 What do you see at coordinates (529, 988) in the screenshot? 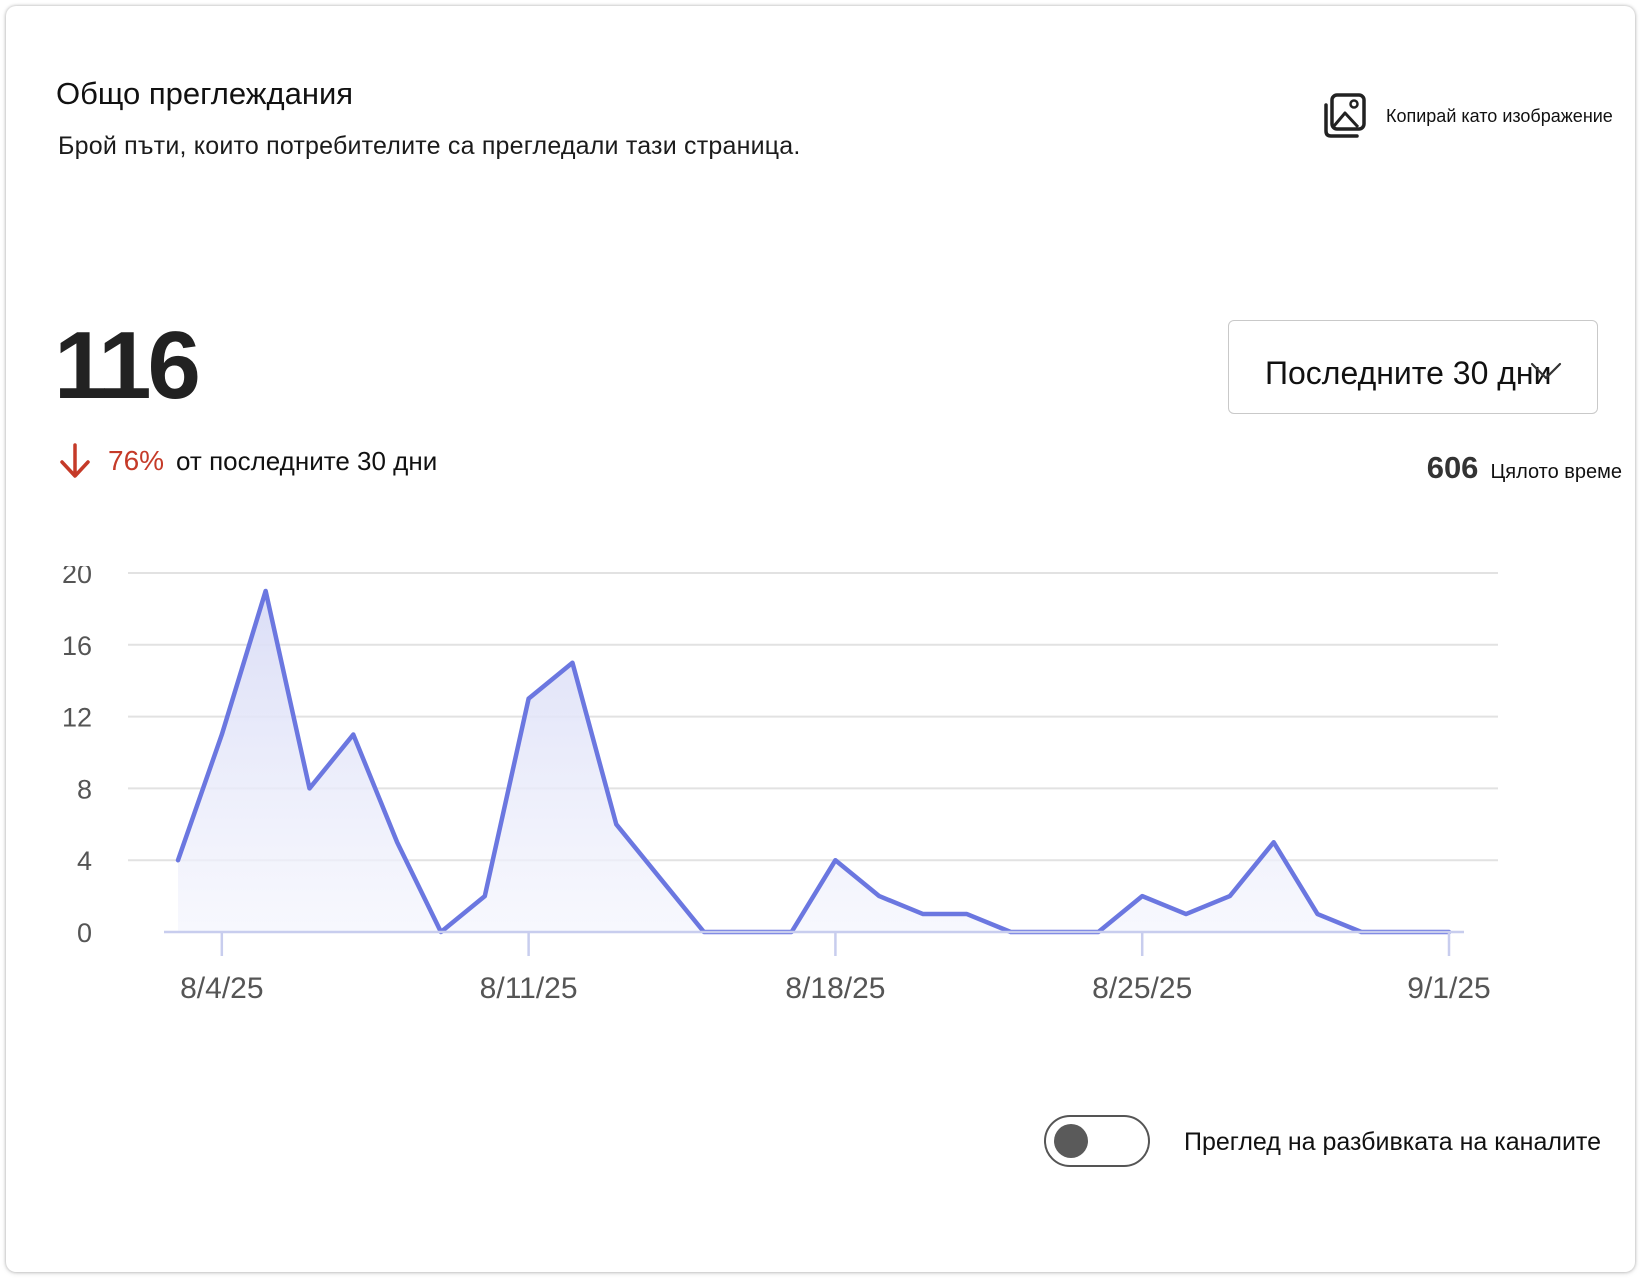
I see `x-tick-label: 8/11/25` at bounding box center [529, 988].